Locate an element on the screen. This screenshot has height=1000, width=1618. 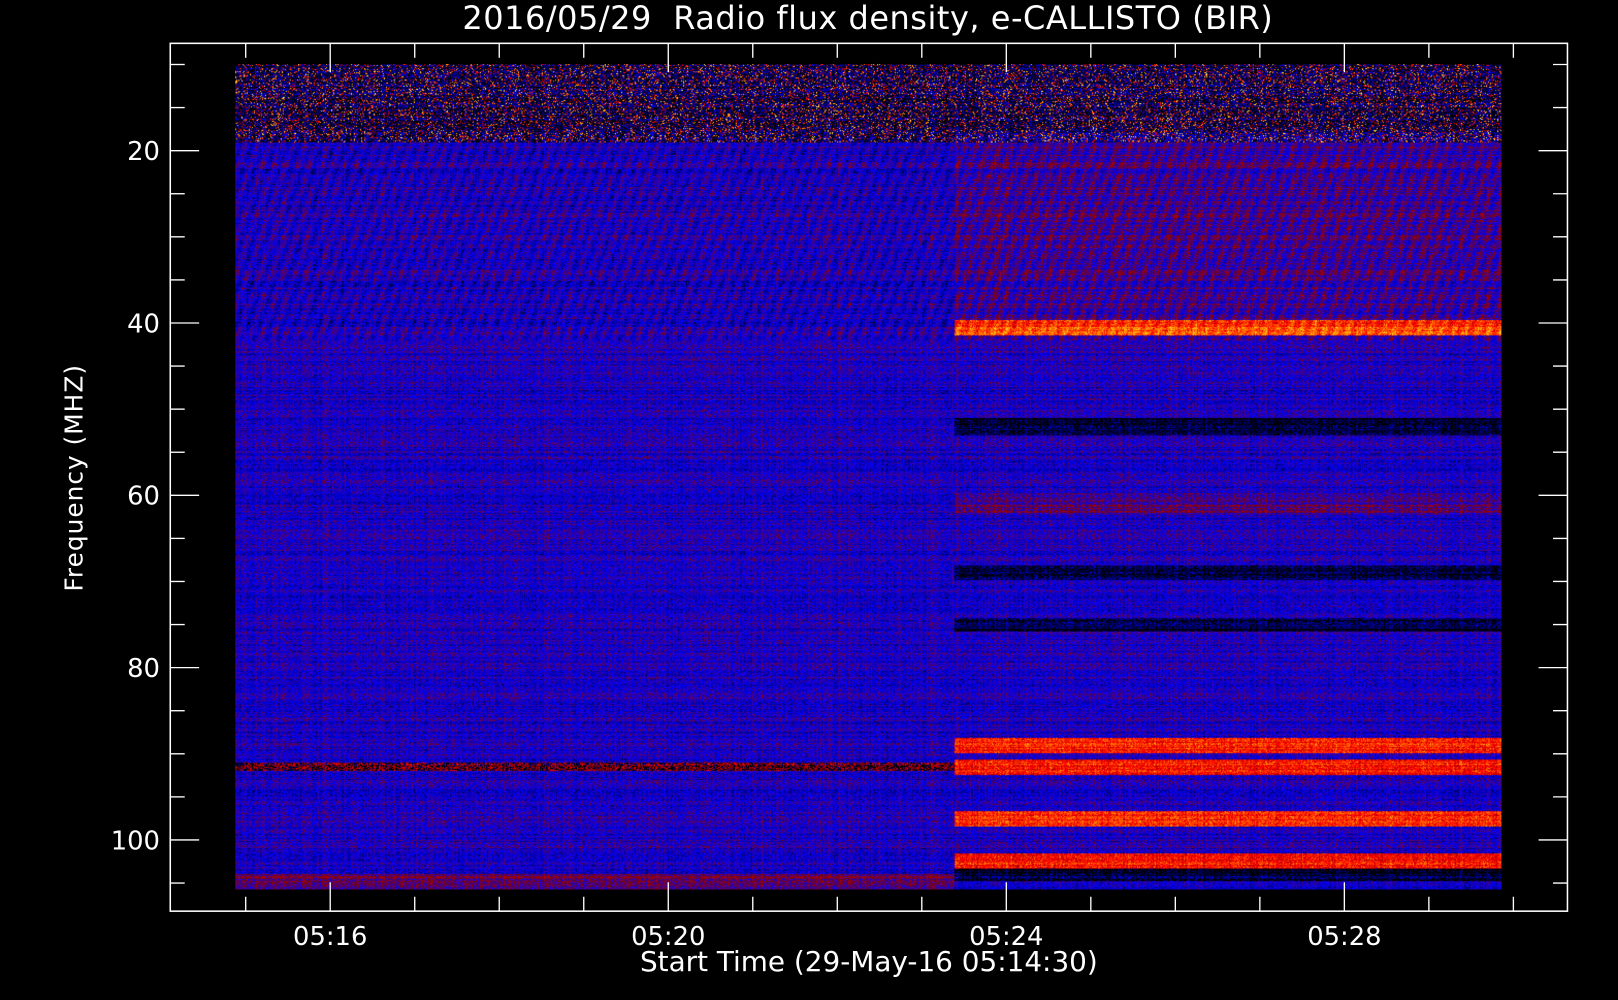
y-tick-label: 20 is located at coordinates (143, 152).